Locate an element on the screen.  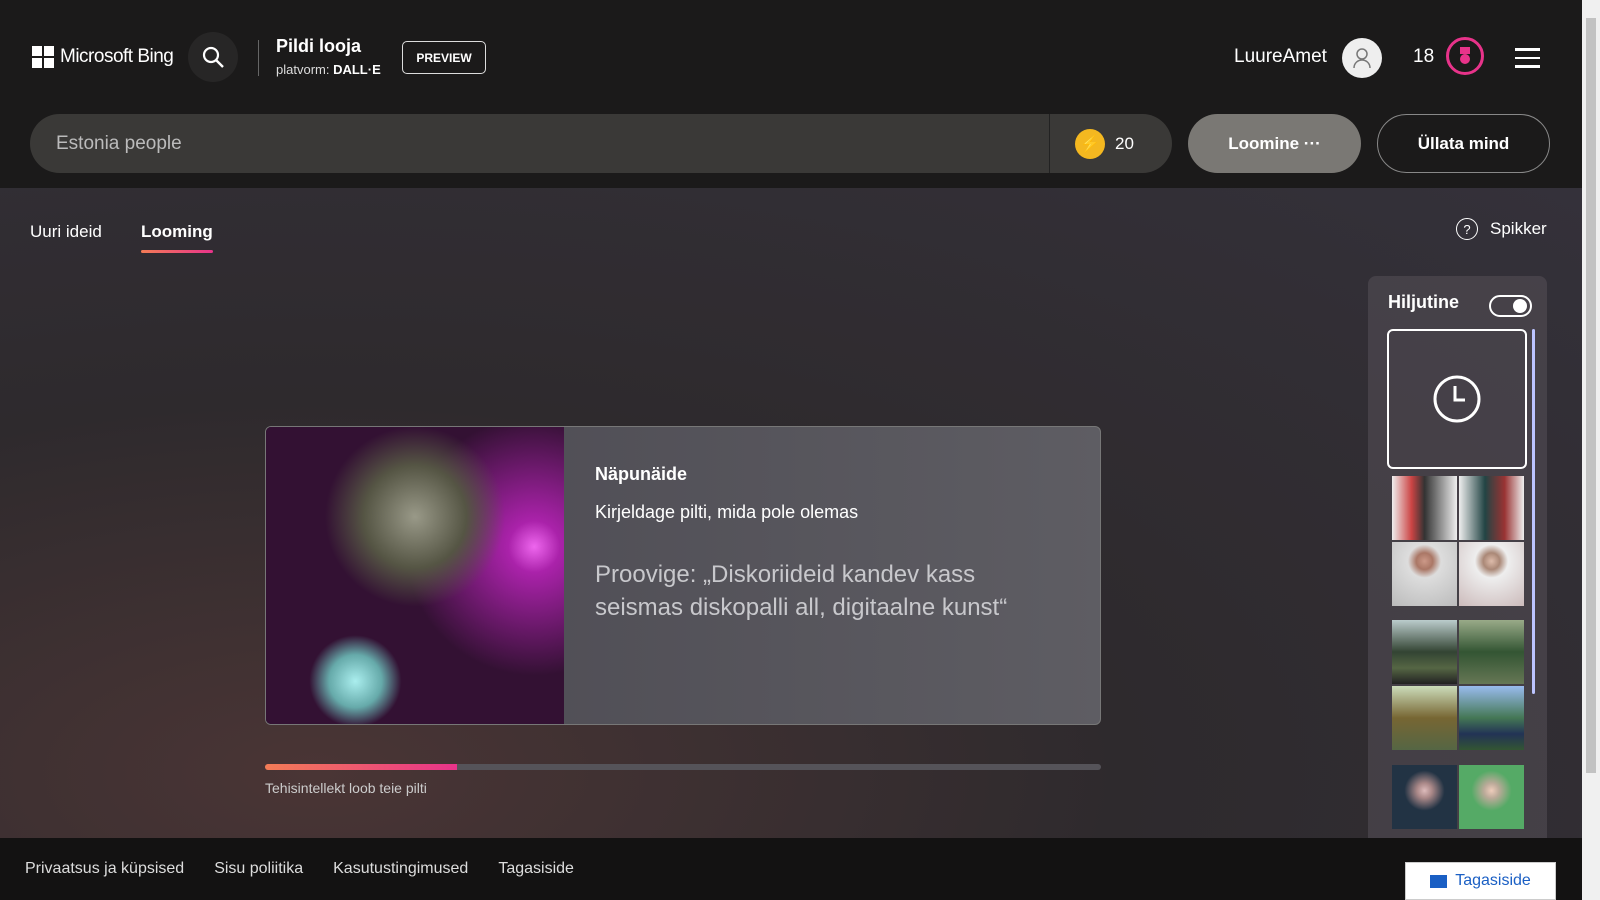
tab-creations: Looming is located at coordinates (177, 237).